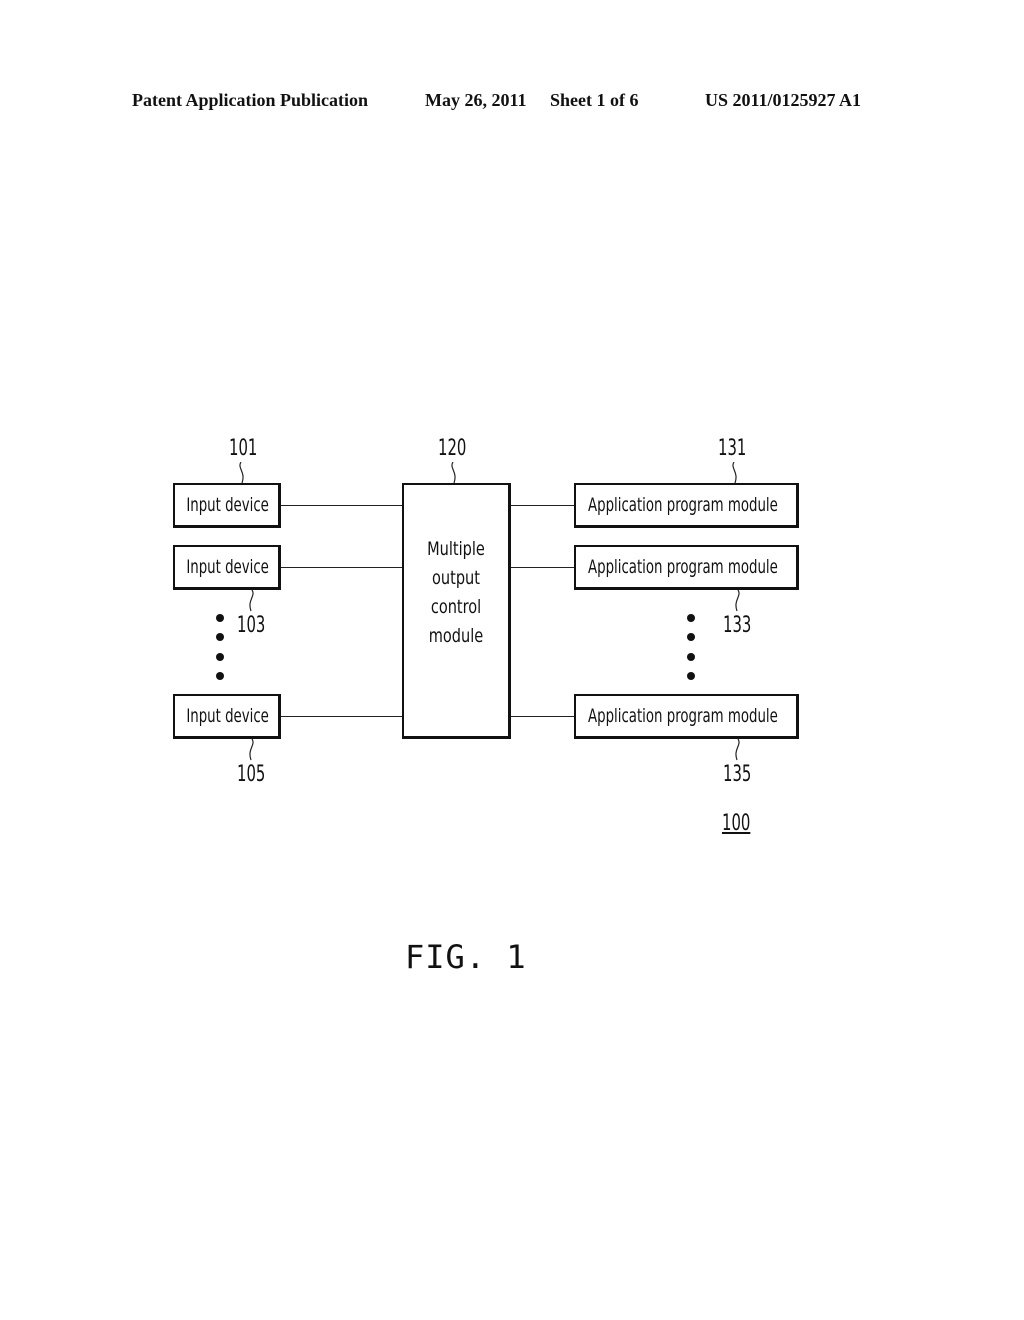 The image size is (1024, 1320). I want to click on input-device-box-103: Input device, so click(227, 567).